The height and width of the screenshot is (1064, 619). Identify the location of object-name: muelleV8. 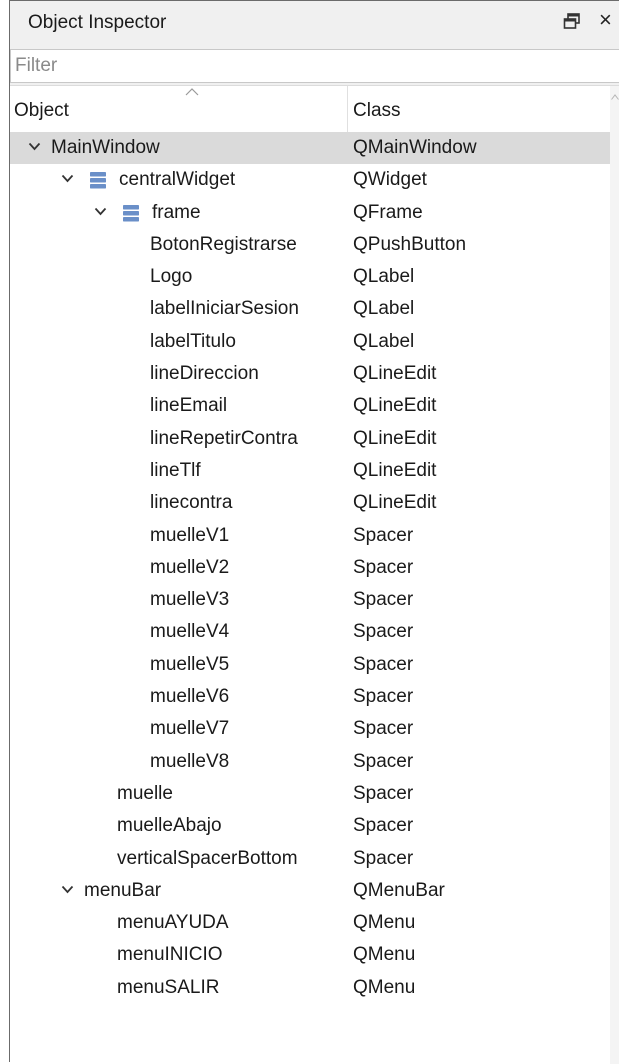
(190, 761).